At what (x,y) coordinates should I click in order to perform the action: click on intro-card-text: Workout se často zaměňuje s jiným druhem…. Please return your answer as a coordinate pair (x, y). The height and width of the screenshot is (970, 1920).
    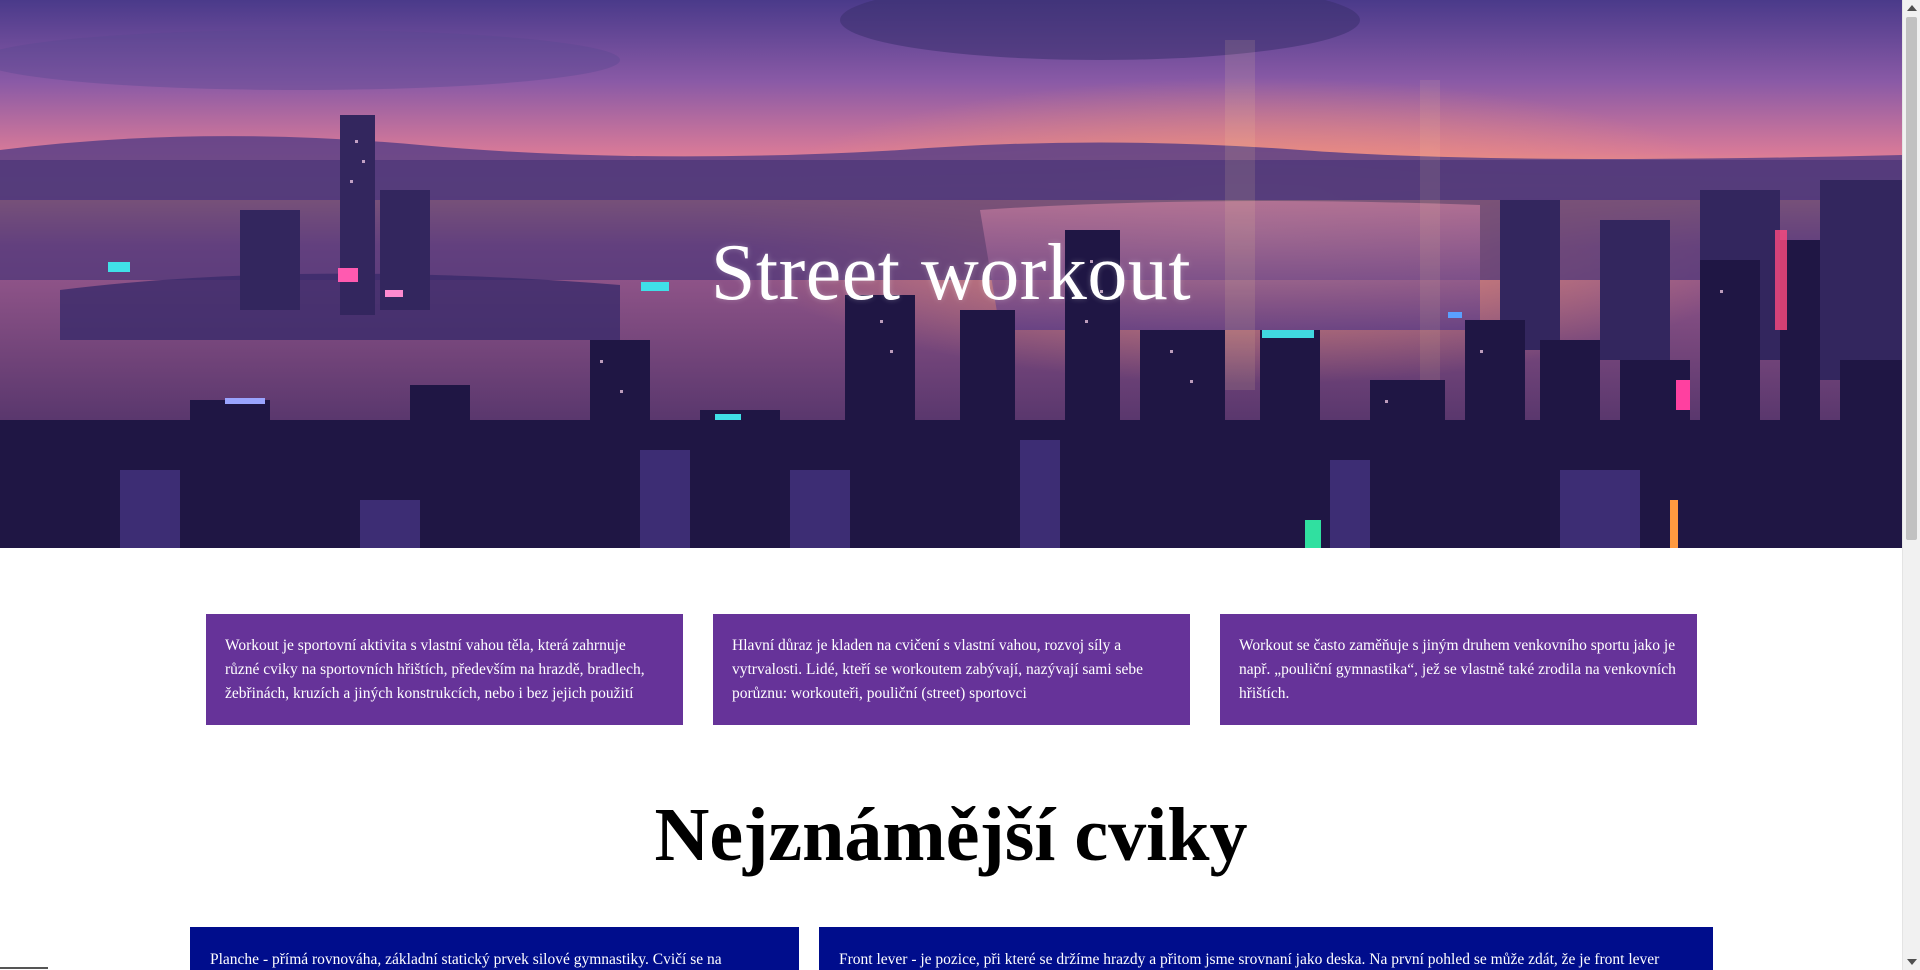
    Looking at the image, I should click on (1457, 669).